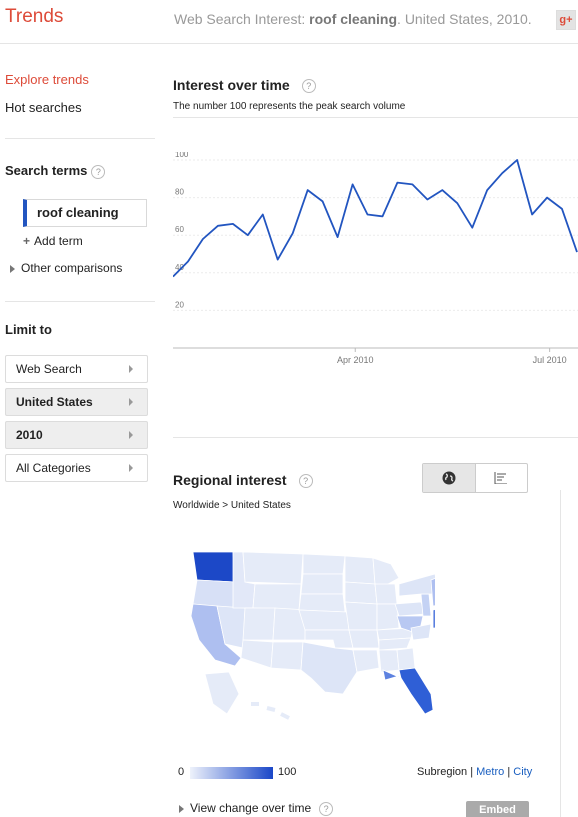  I want to click on y-tick-label: 100, so click(182, 155).